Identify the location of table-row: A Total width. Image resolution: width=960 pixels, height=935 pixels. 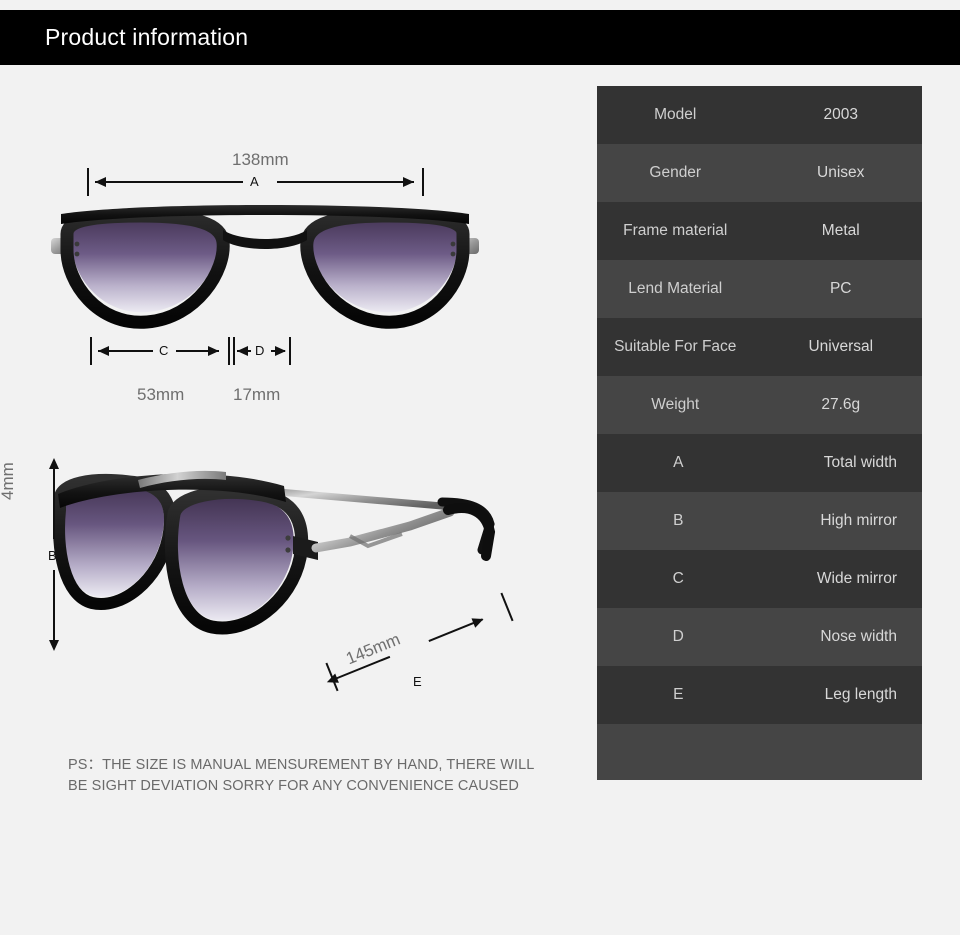
(759, 463).